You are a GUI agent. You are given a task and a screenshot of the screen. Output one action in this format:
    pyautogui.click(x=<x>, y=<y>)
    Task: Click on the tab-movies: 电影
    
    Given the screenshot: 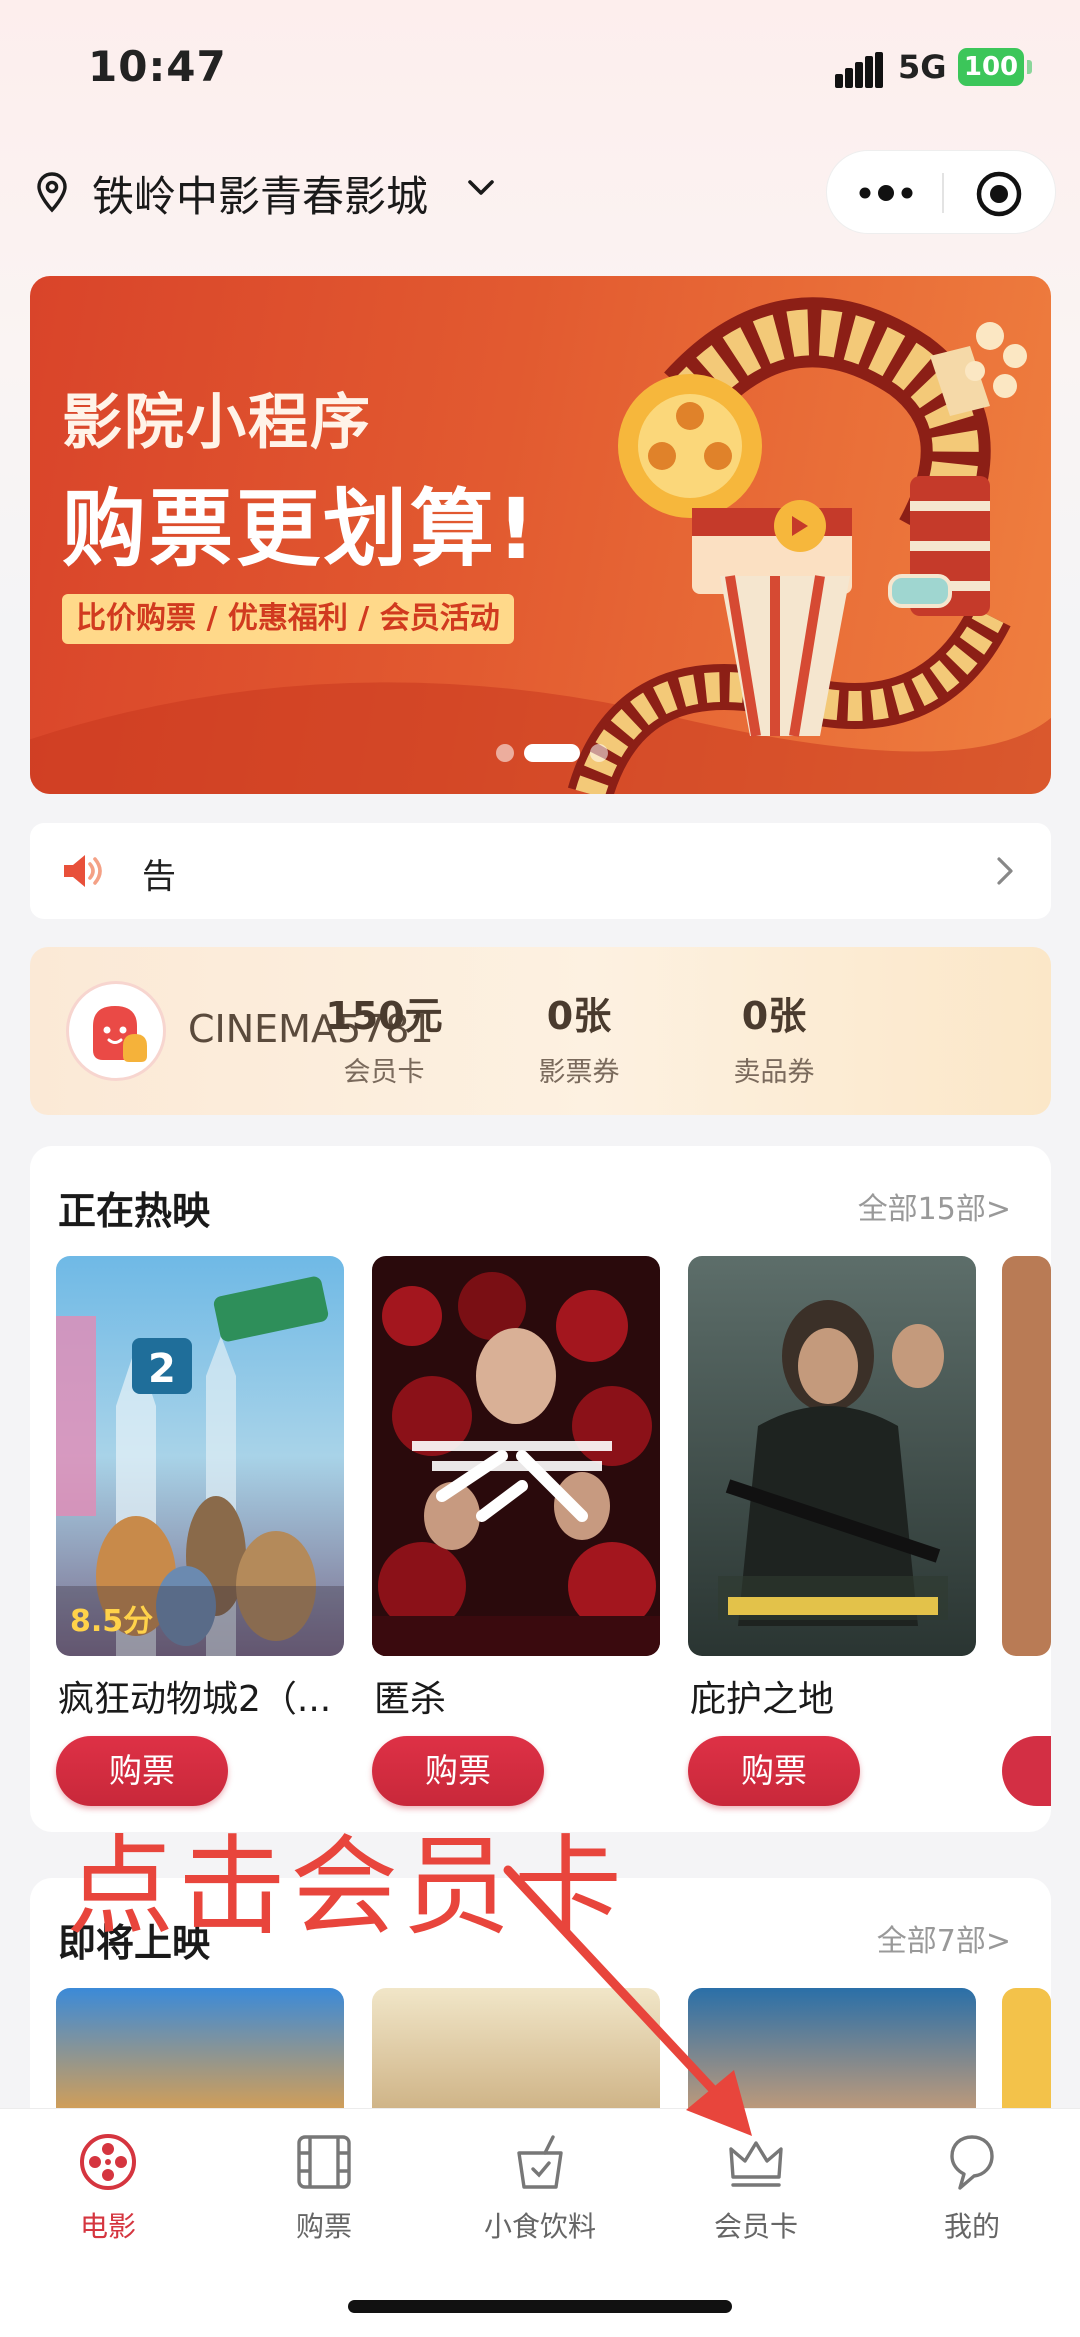 What is the action you would take?
    pyautogui.click(x=108, y=2188)
    